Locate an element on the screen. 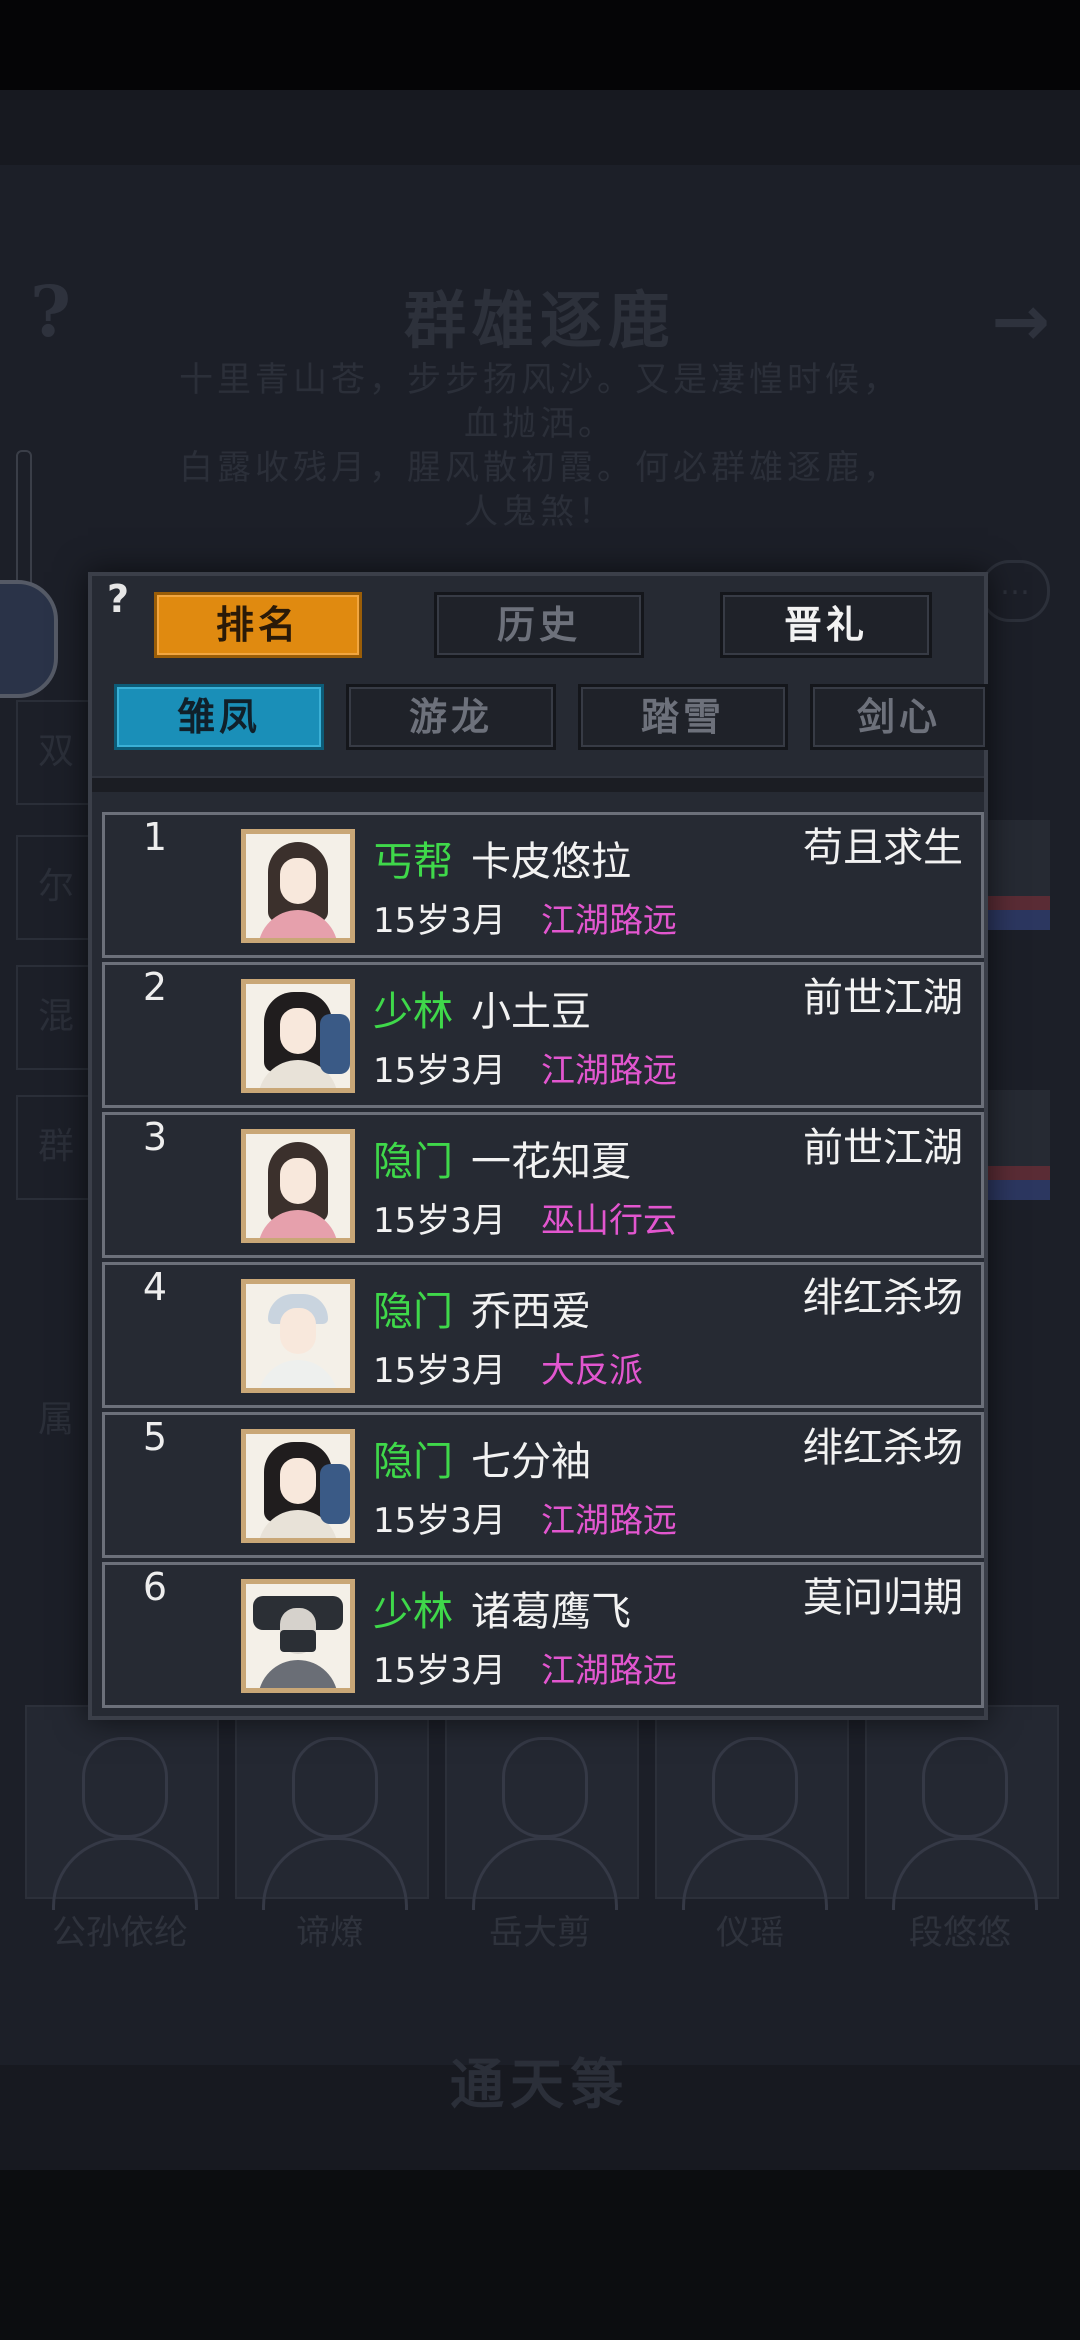 The image size is (1080, 2340). avatar-masked-icon is located at coordinates (298, 1636).